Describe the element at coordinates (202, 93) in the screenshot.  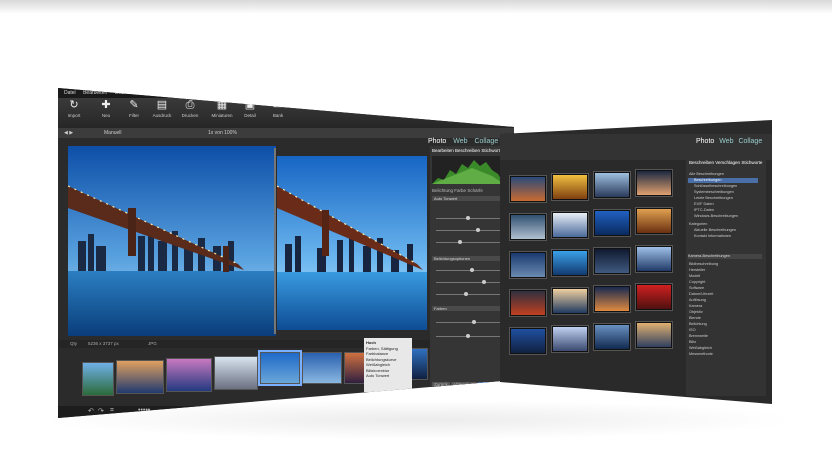
I see `menu-item-bild: Bild` at that location.